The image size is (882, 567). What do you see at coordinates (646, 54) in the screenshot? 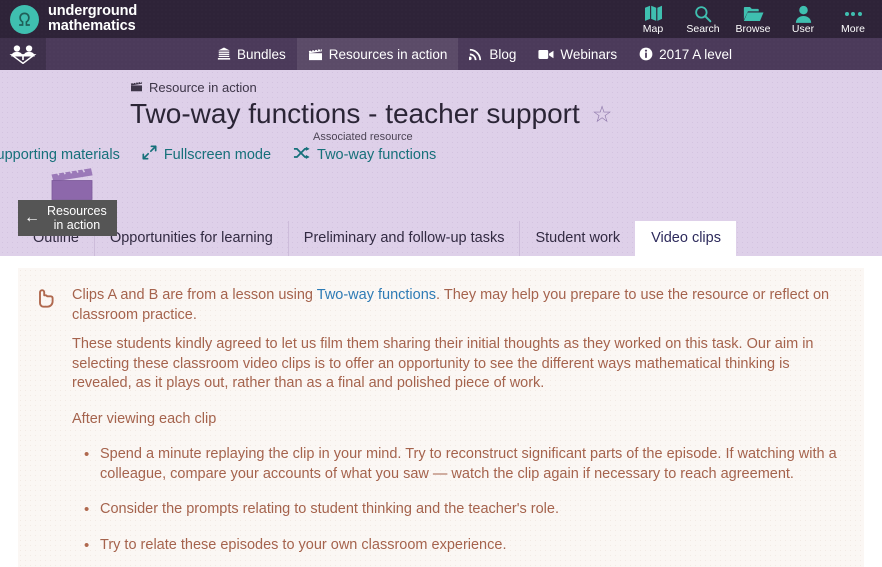
I see `info-circle-icon` at bounding box center [646, 54].